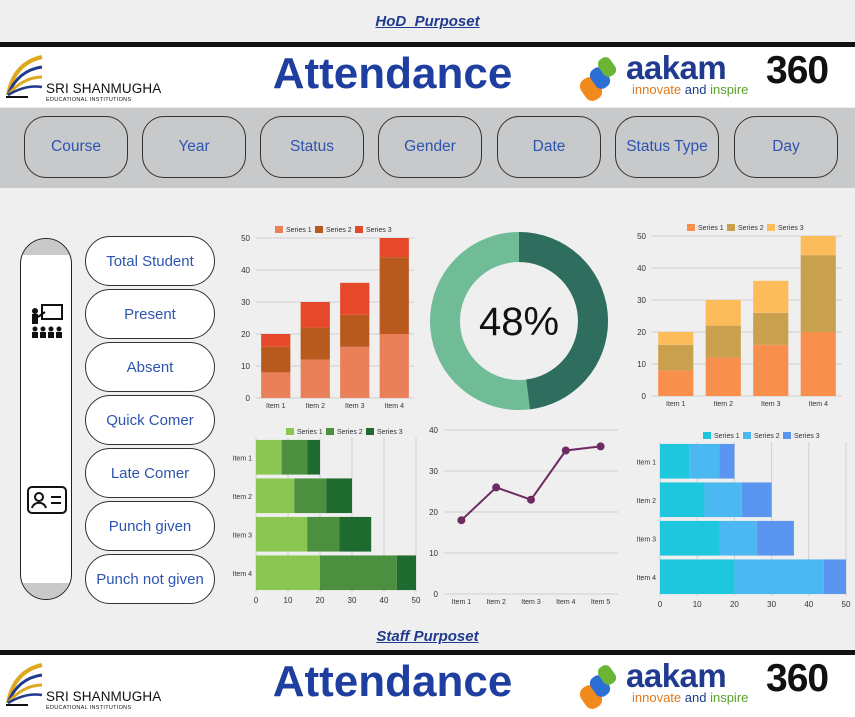  Describe the element at coordinates (390, 432) in the screenshot. I see `legend-label: Series 3` at that location.